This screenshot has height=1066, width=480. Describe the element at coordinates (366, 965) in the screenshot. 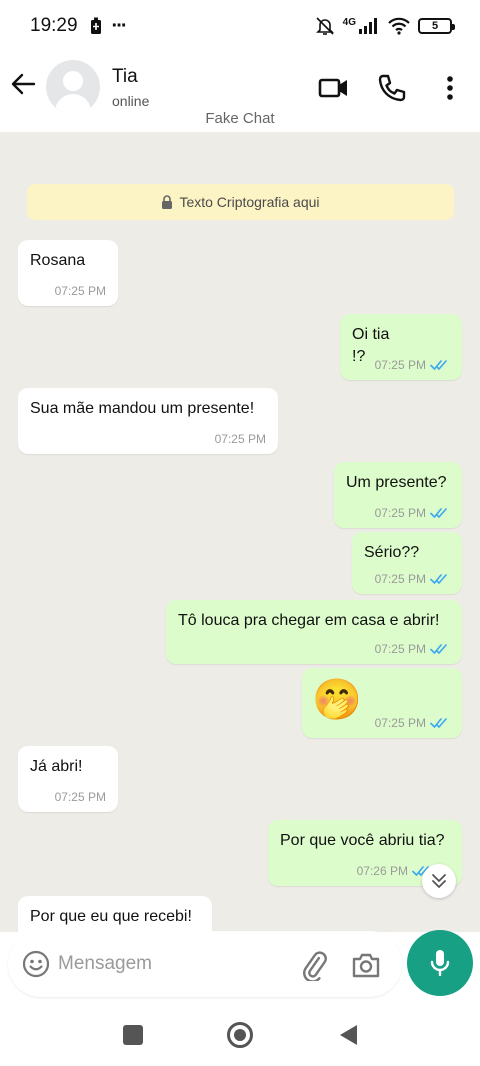

I see `camera-icon` at that location.